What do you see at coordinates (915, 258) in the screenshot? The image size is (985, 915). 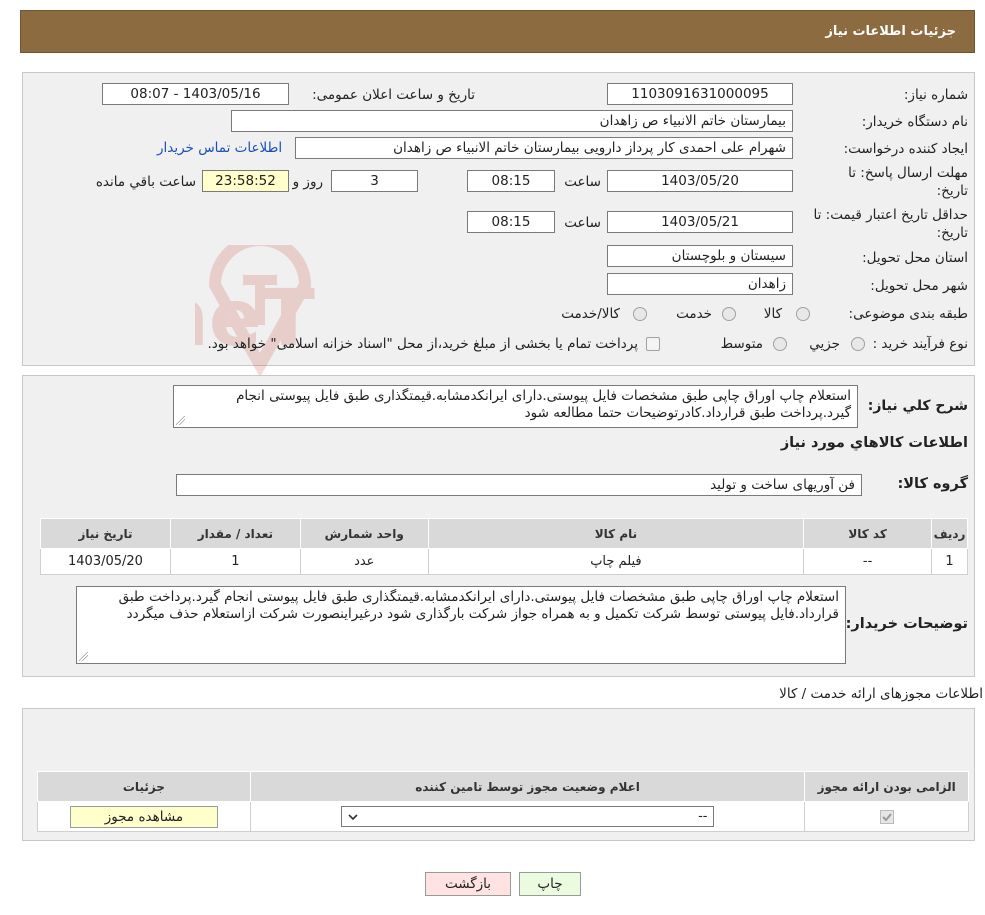 I see `province-label: استان محل تحویل:` at bounding box center [915, 258].